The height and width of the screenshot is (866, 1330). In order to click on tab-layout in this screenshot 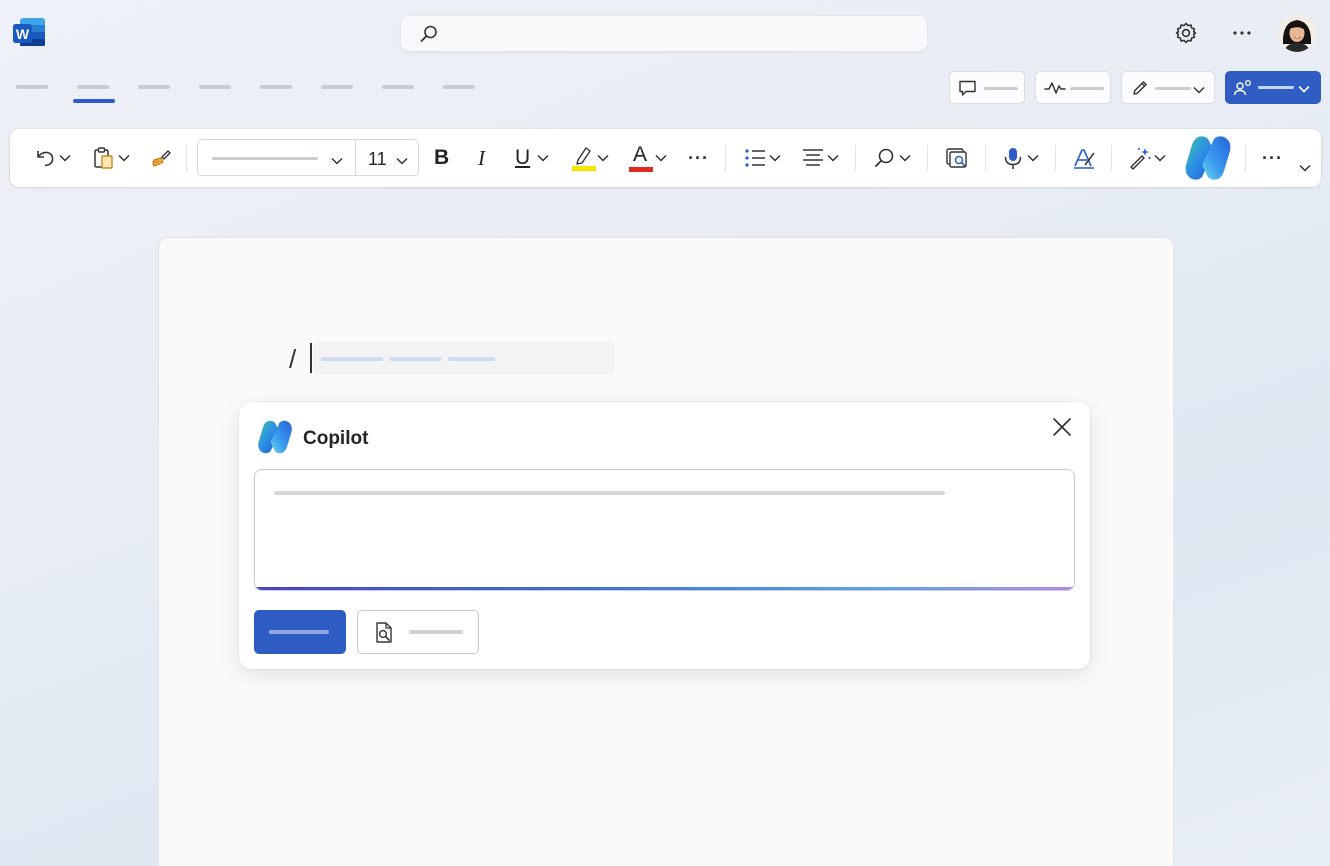, I will do `click(215, 87)`.